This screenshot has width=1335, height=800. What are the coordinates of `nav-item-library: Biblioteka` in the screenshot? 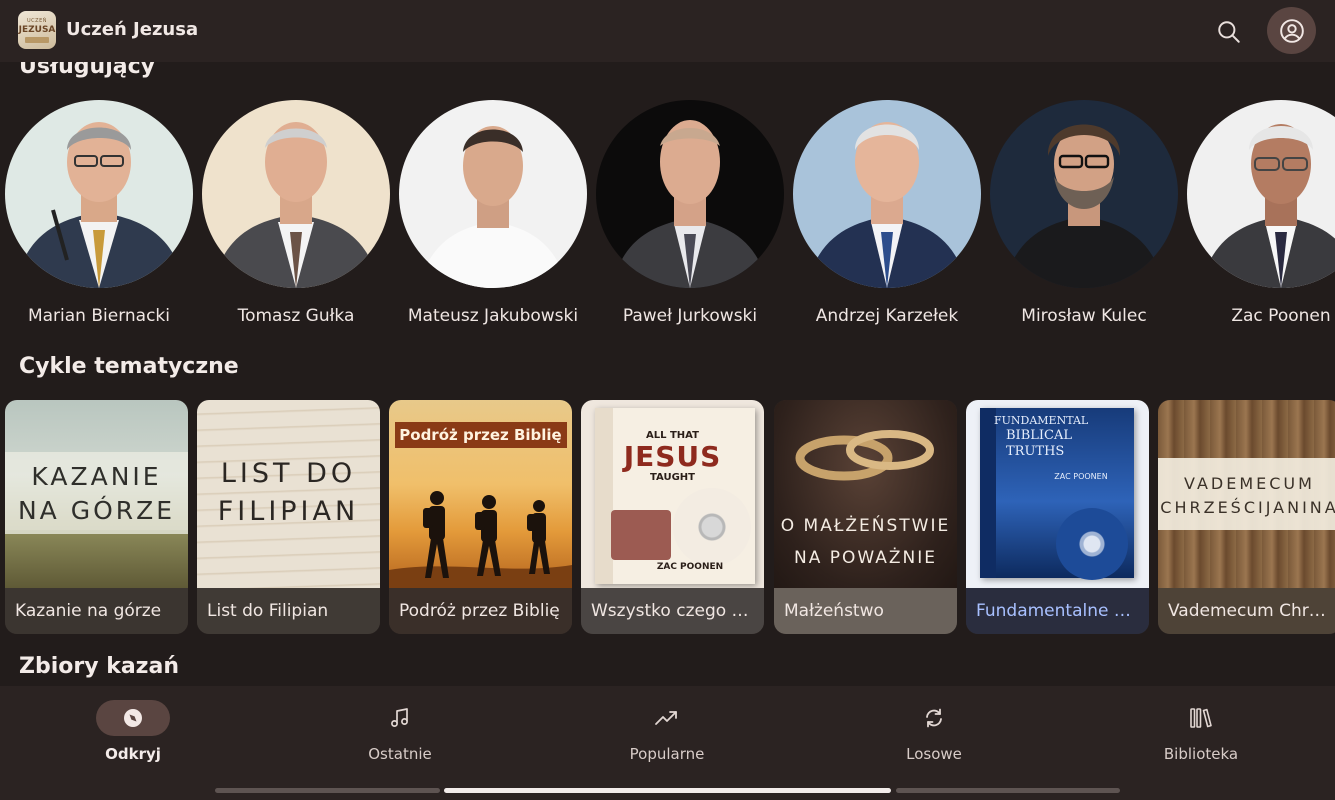 It's located at (1201, 735).